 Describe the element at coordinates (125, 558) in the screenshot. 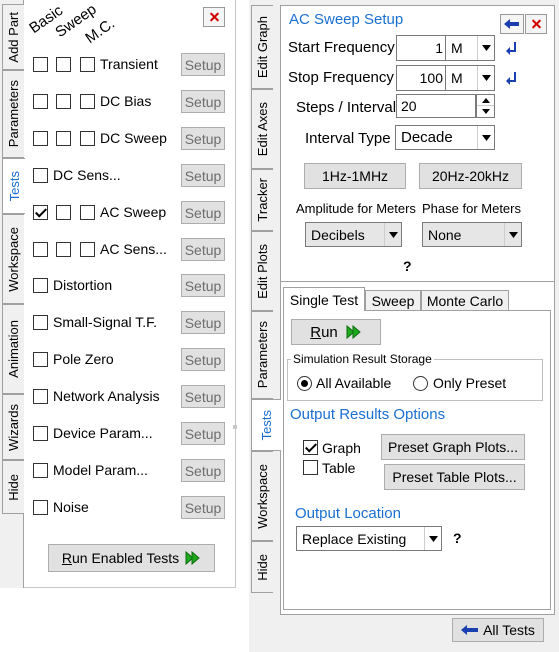

I see `run-enabled-label: un Enabled Tests` at that location.